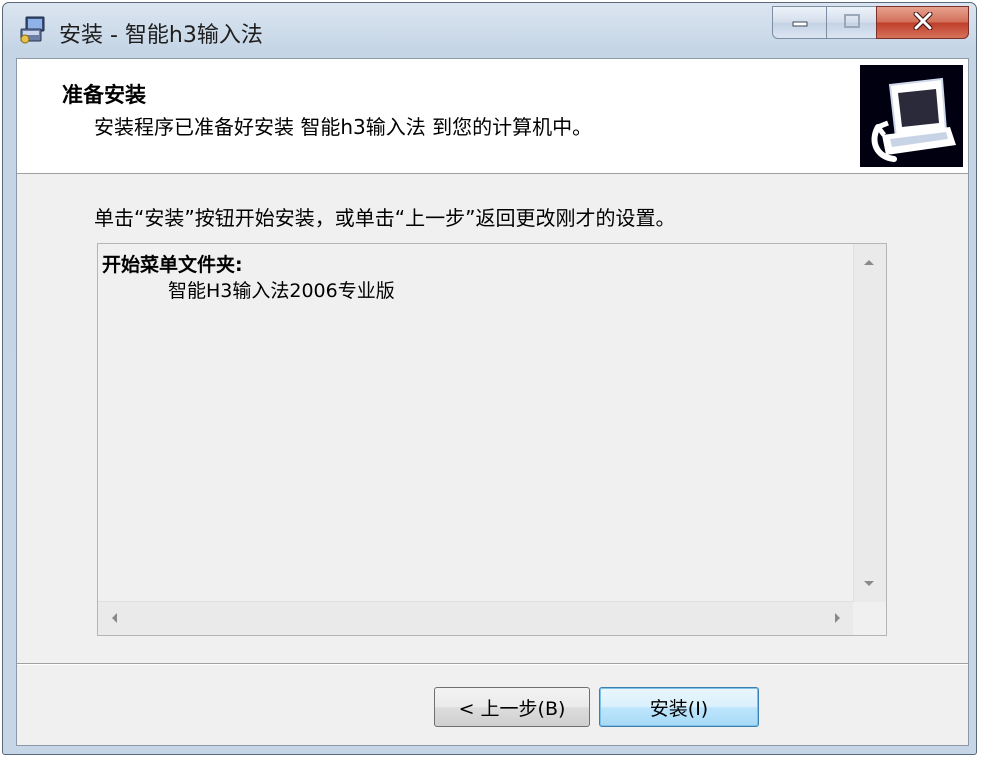 The height and width of the screenshot is (759, 981). I want to click on maximize-button, so click(851, 22).